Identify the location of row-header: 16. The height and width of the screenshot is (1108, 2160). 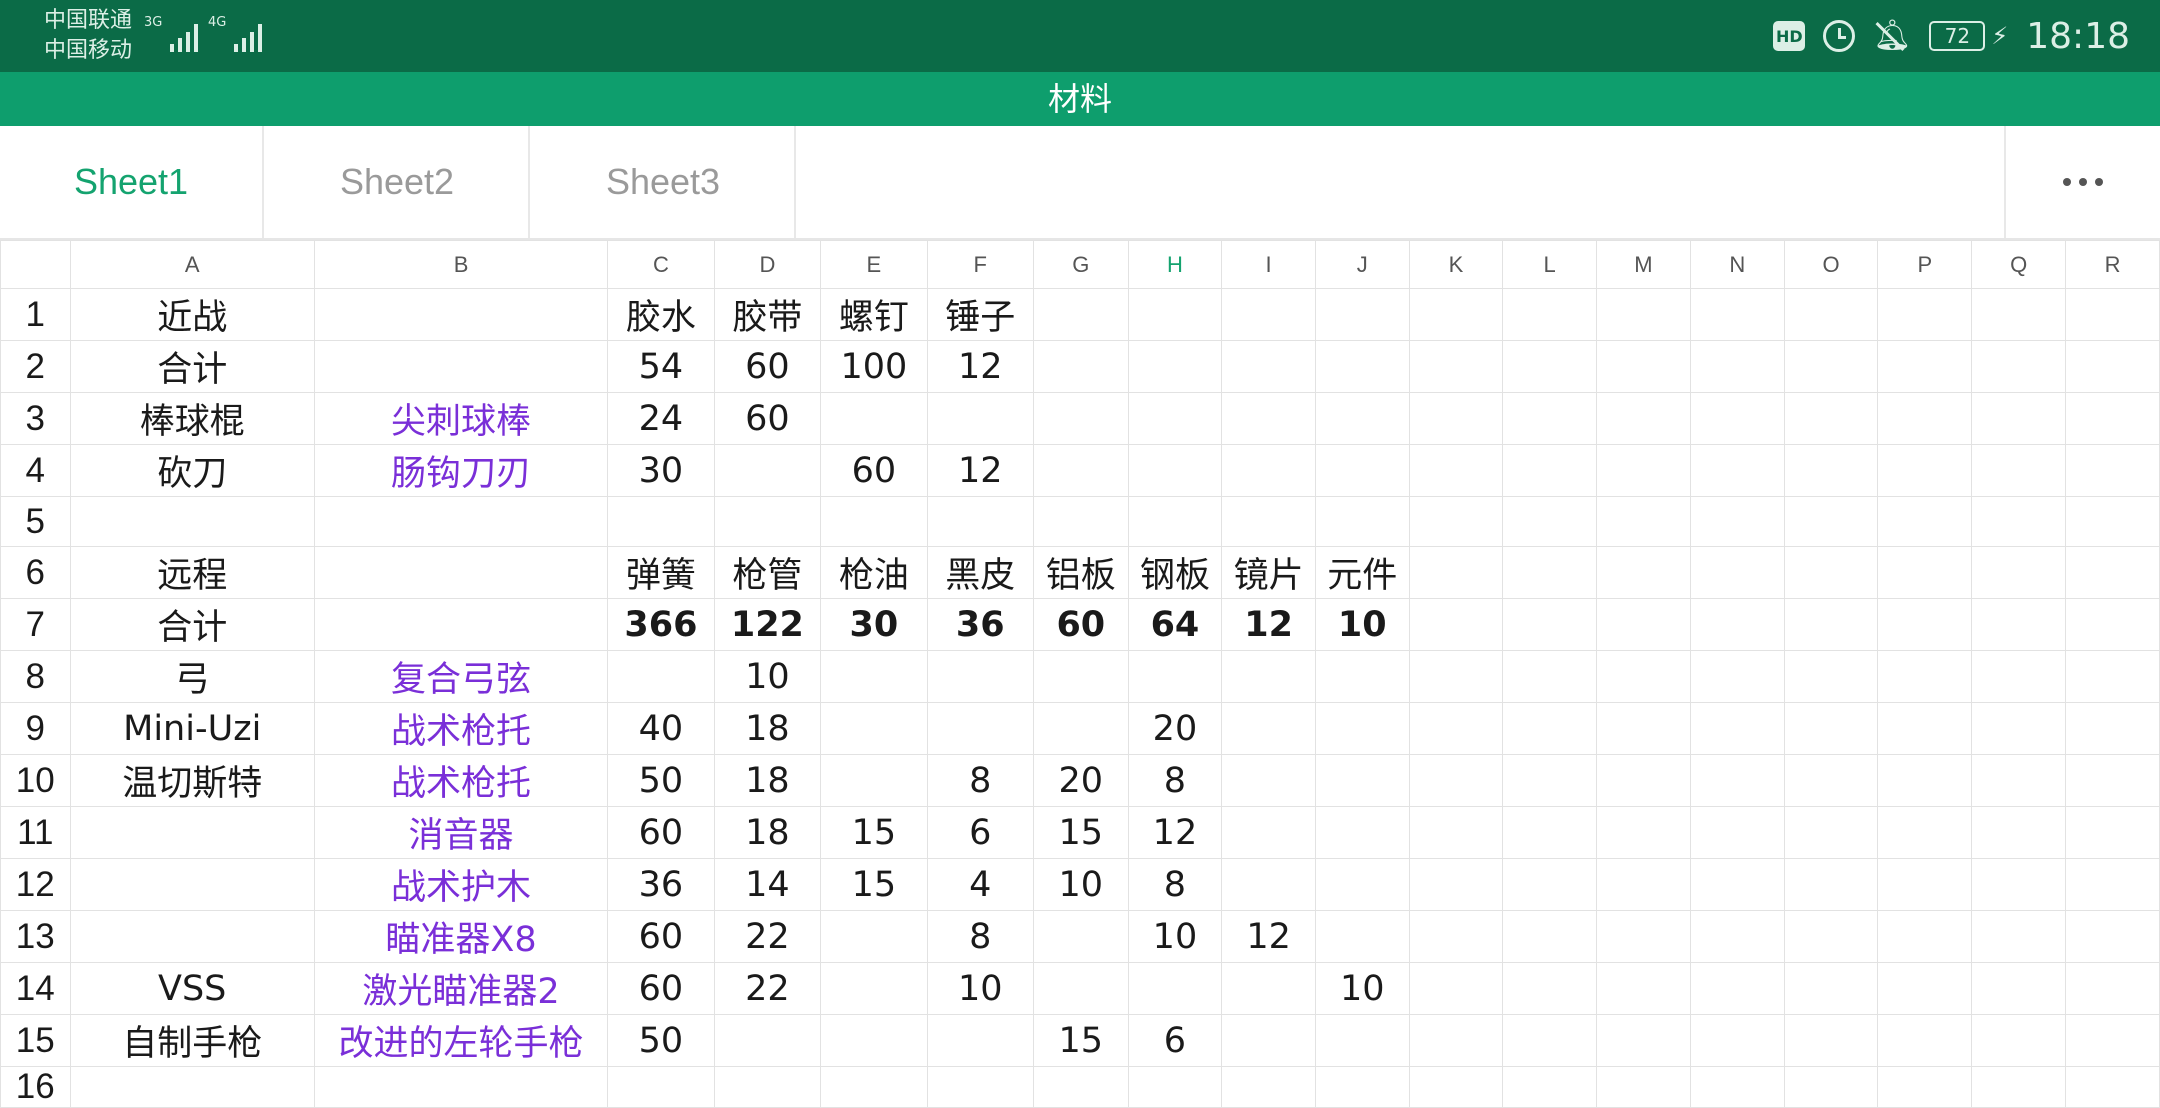
(35, 1087).